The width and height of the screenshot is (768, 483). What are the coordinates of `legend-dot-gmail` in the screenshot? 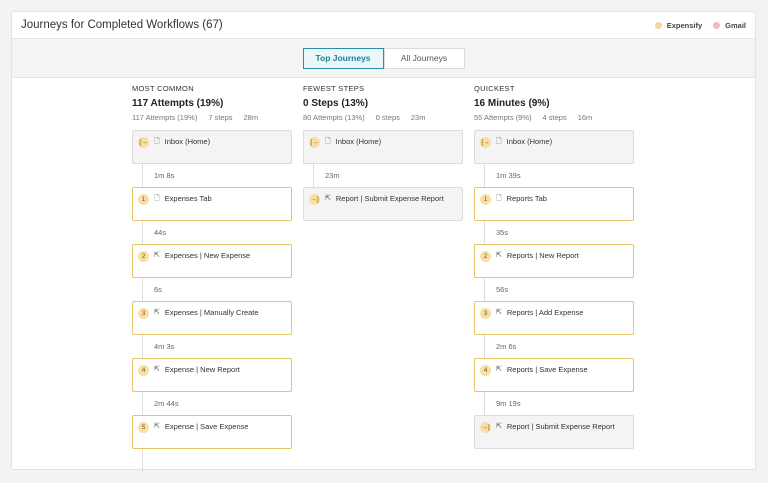 It's located at (717, 25).